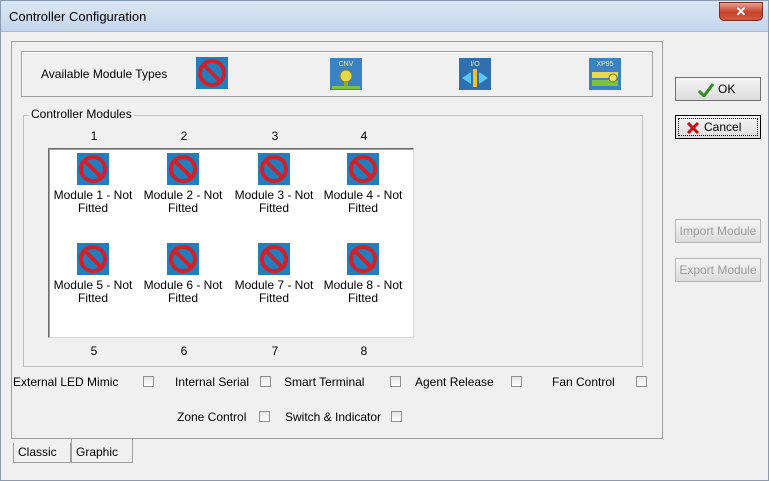  I want to click on checkmark-icon, so click(706, 90).